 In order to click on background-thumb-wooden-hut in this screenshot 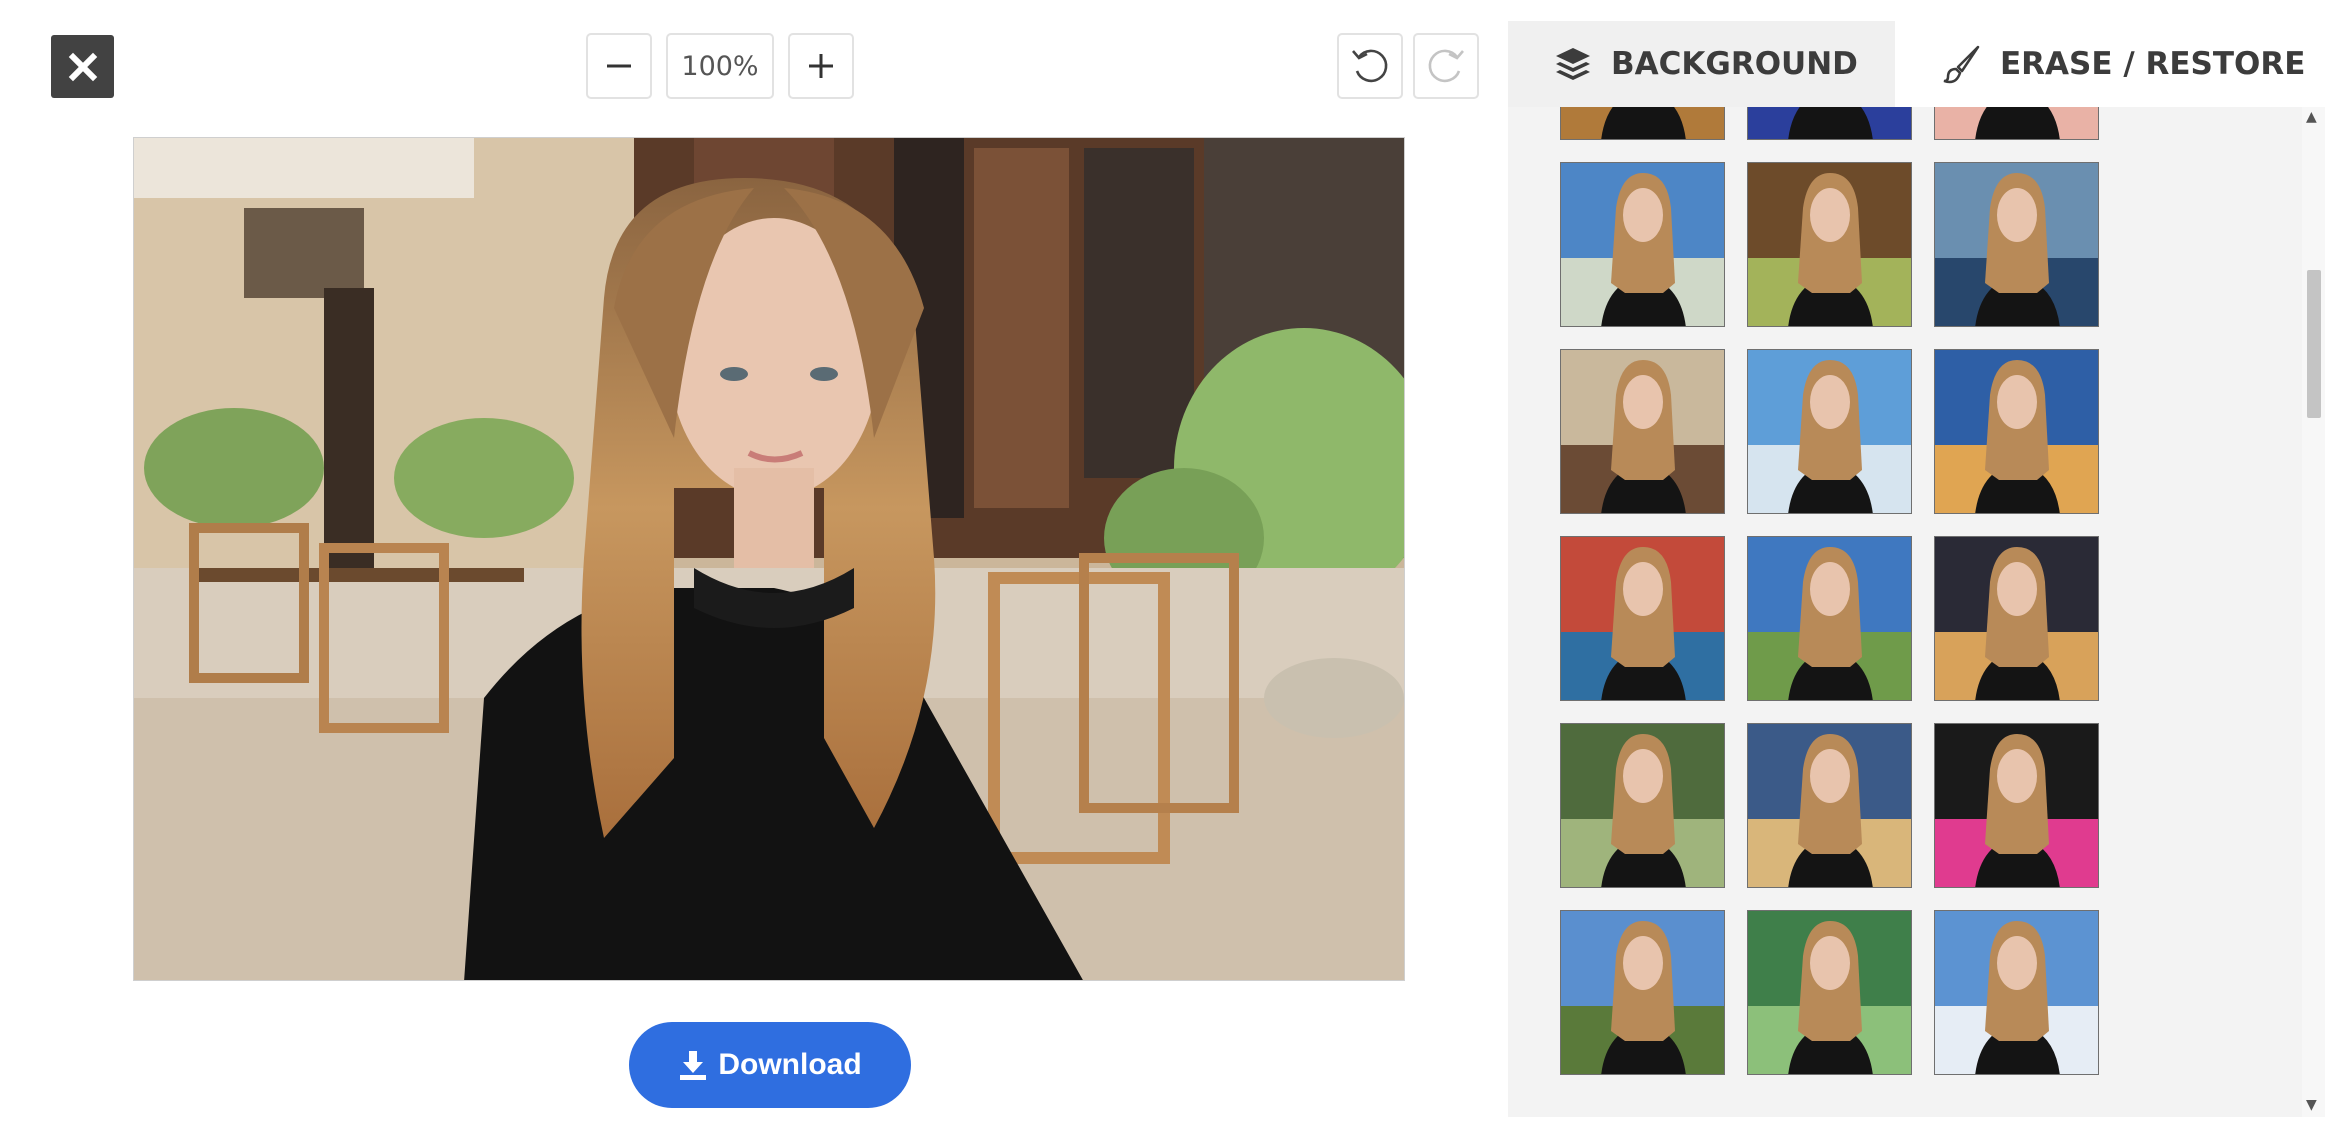, I will do `click(1829, 244)`.